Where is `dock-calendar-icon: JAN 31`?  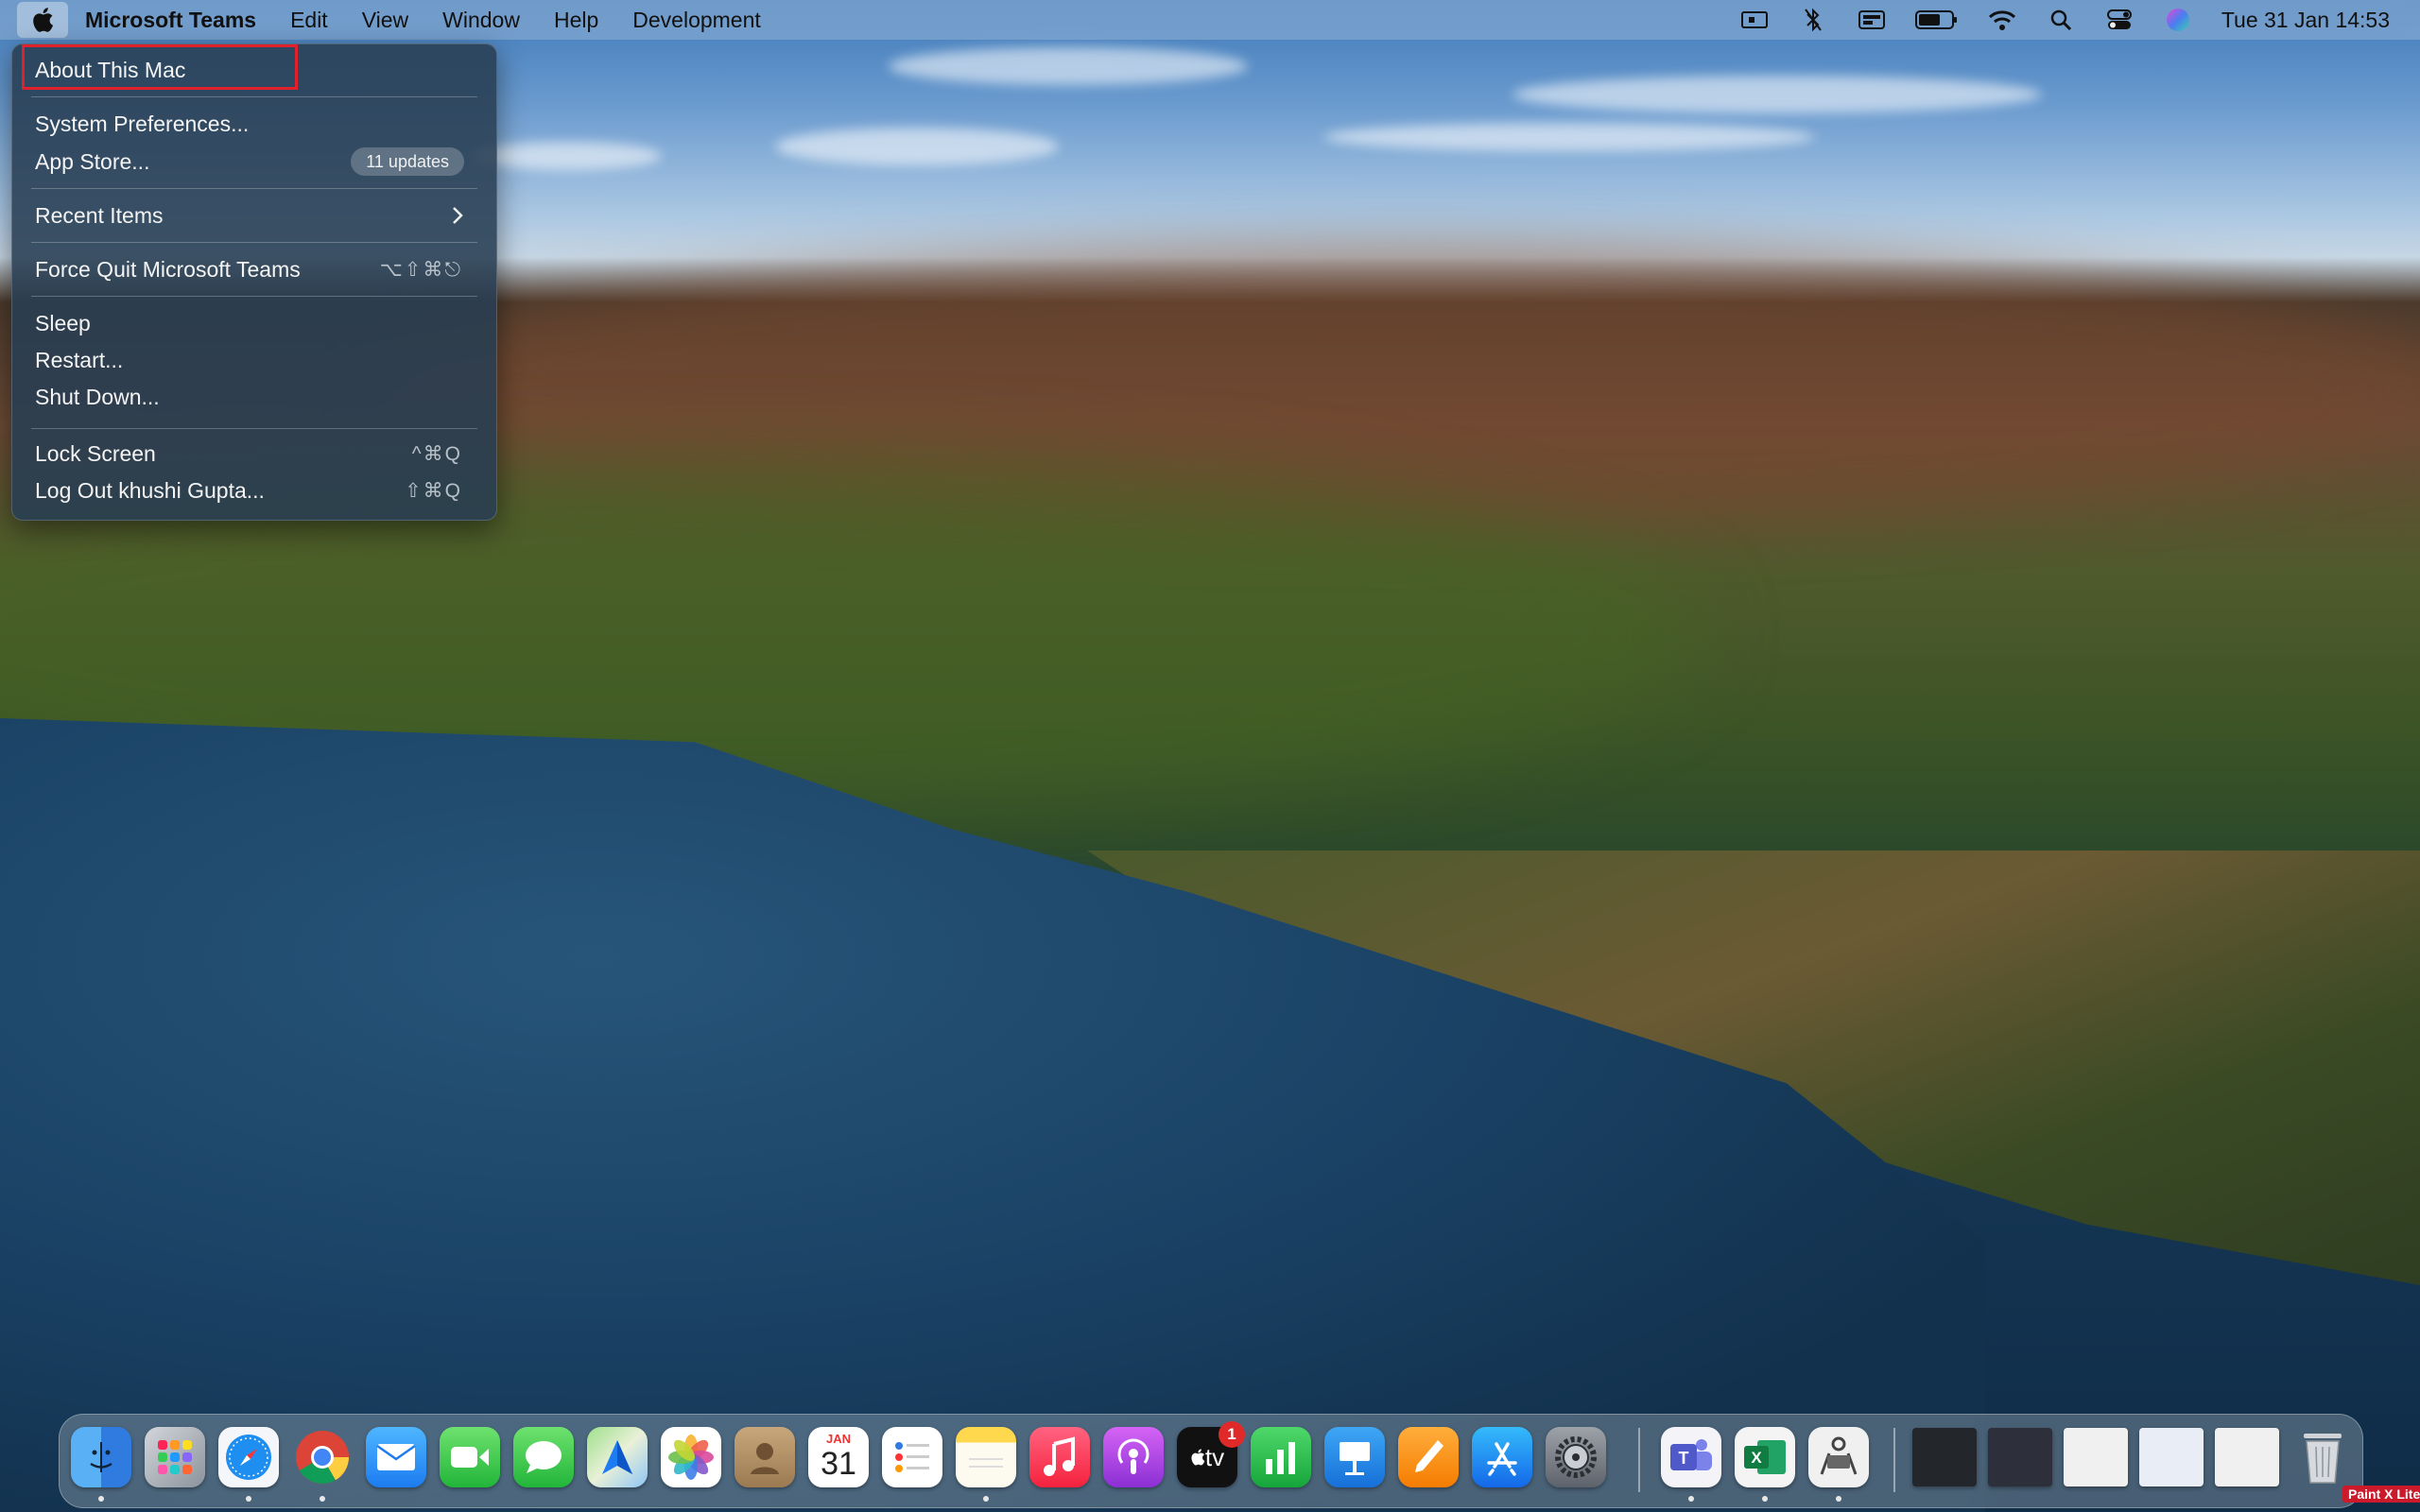 dock-calendar-icon: JAN 31 is located at coordinates (838, 1457).